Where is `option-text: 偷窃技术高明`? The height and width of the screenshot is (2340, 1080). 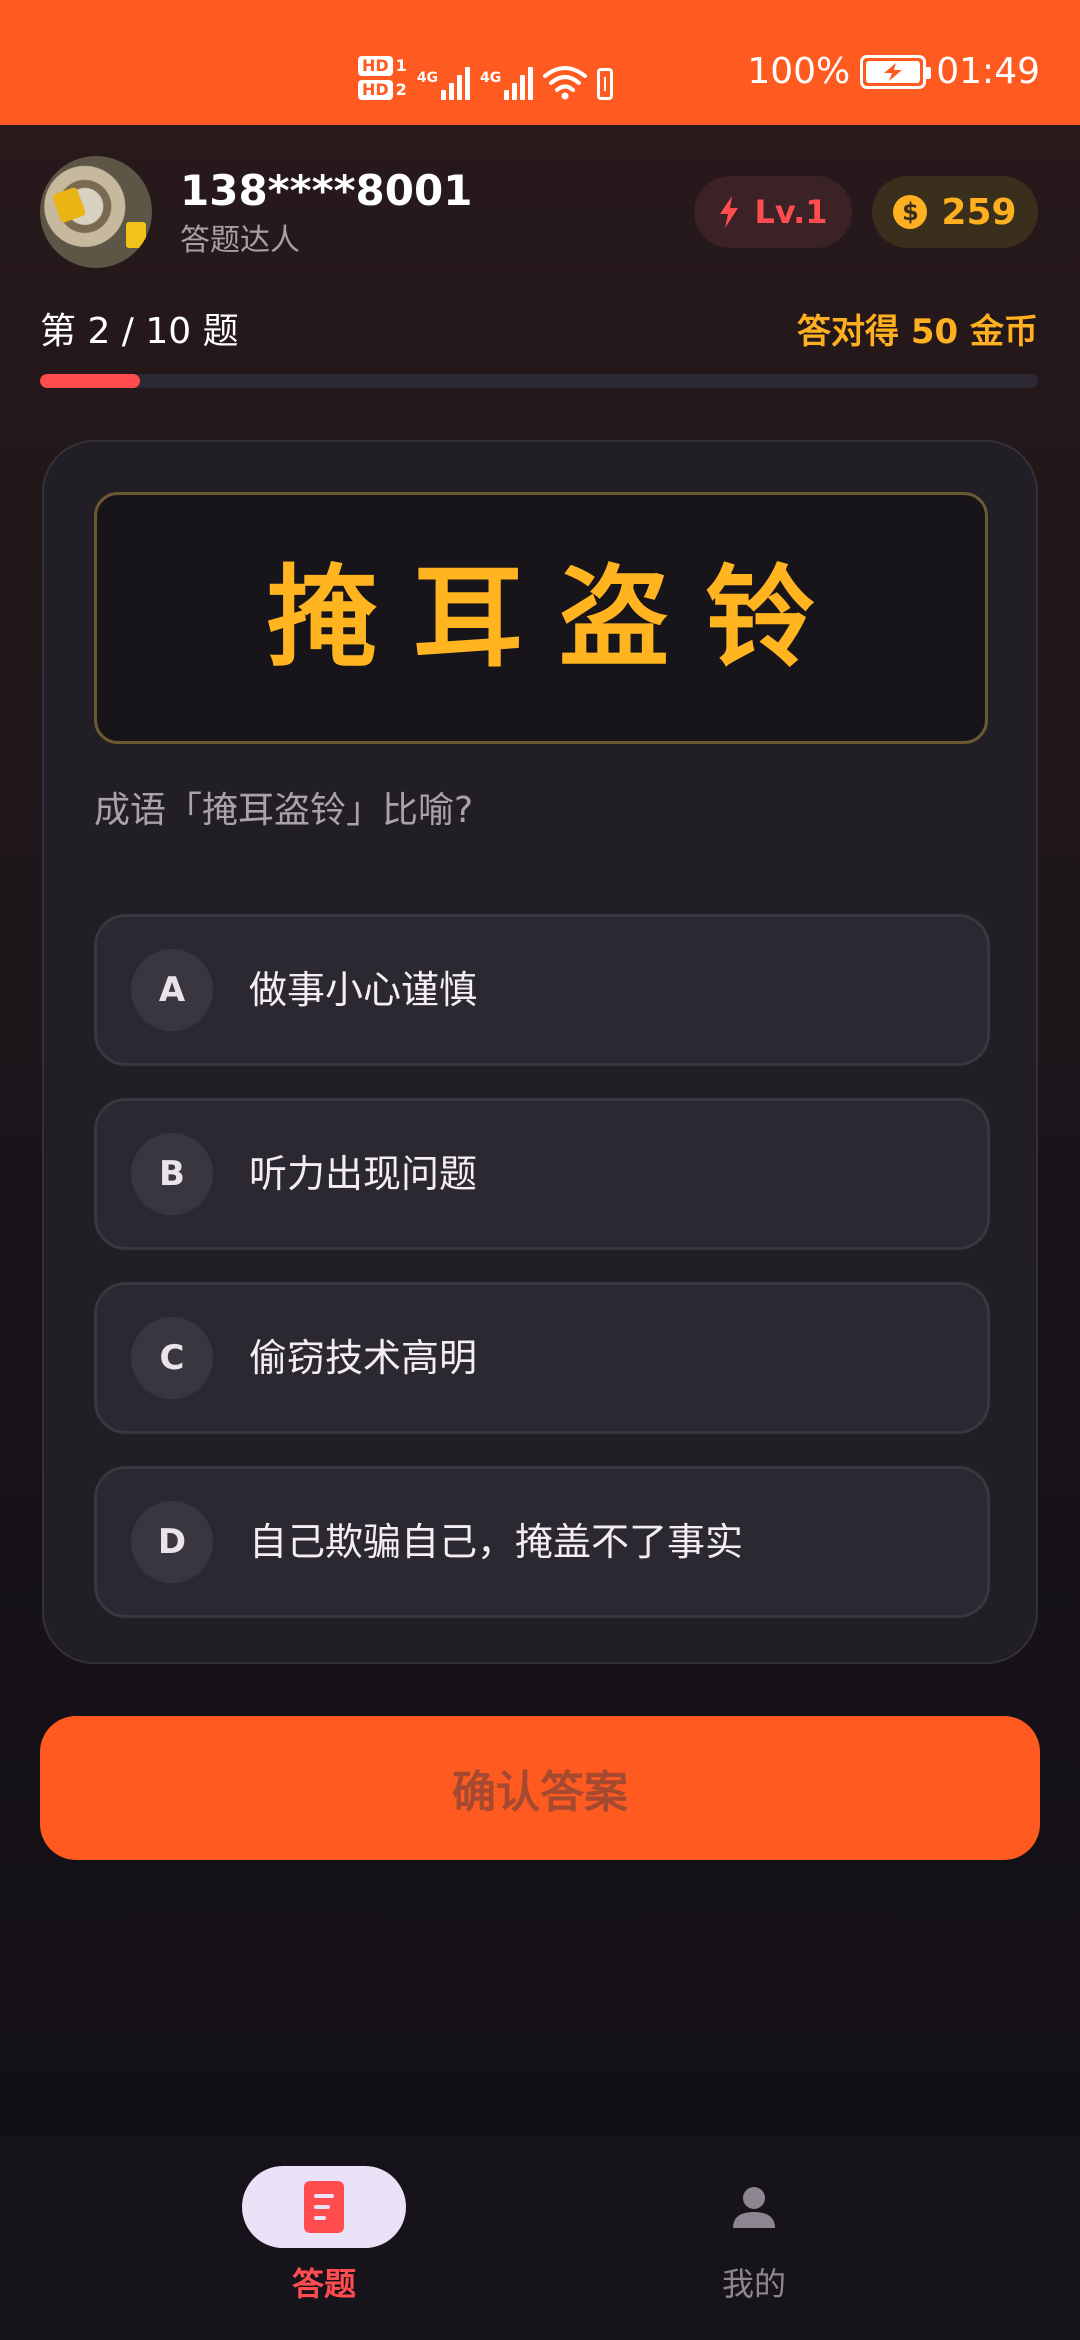
option-text: 偷窃技术高明 is located at coordinates (363, 1358).